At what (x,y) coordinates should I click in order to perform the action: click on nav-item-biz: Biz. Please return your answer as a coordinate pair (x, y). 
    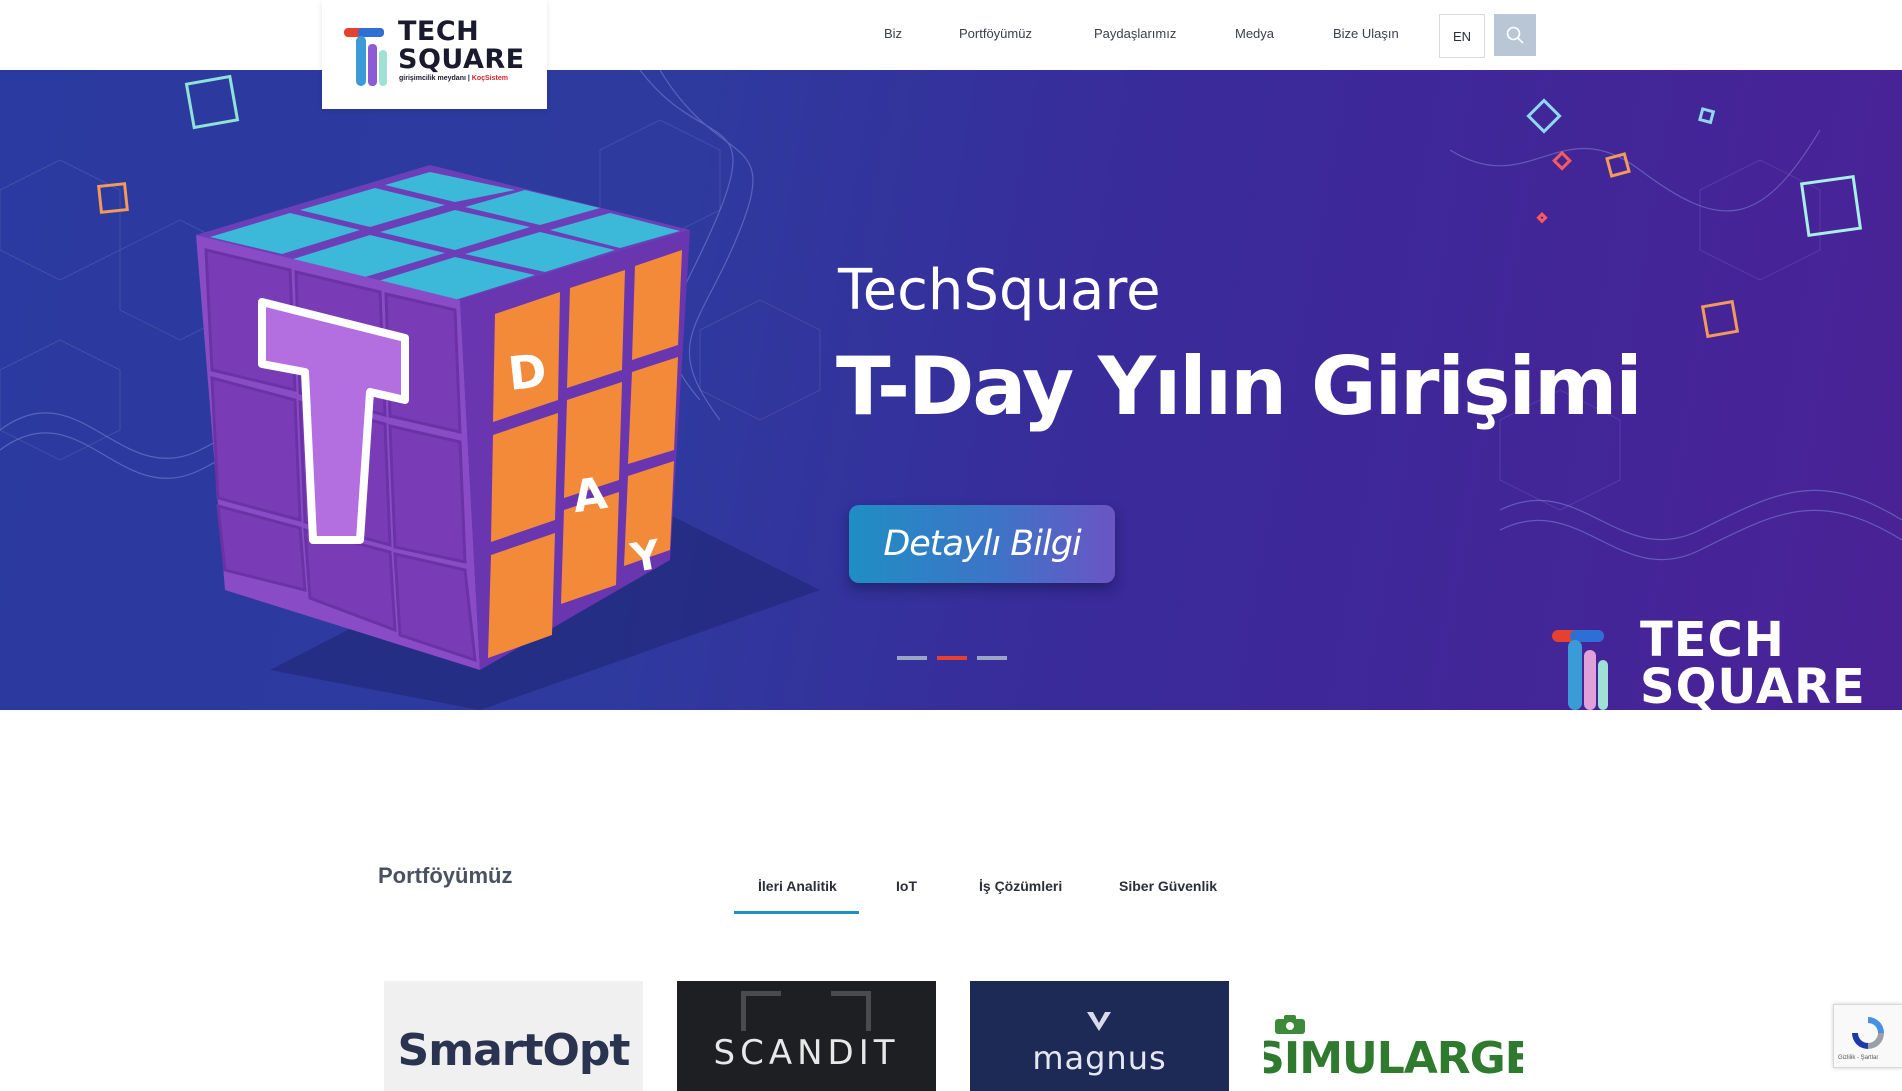
    Looking at the image, I should click on (893, 33).